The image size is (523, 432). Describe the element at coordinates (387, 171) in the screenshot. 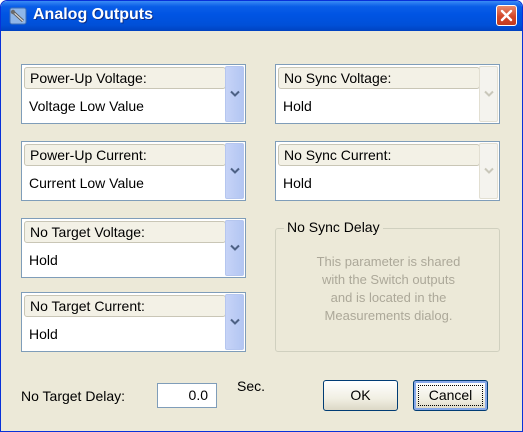

I see `no-sync-current-combo: No Sync Current: Hold` at that location.